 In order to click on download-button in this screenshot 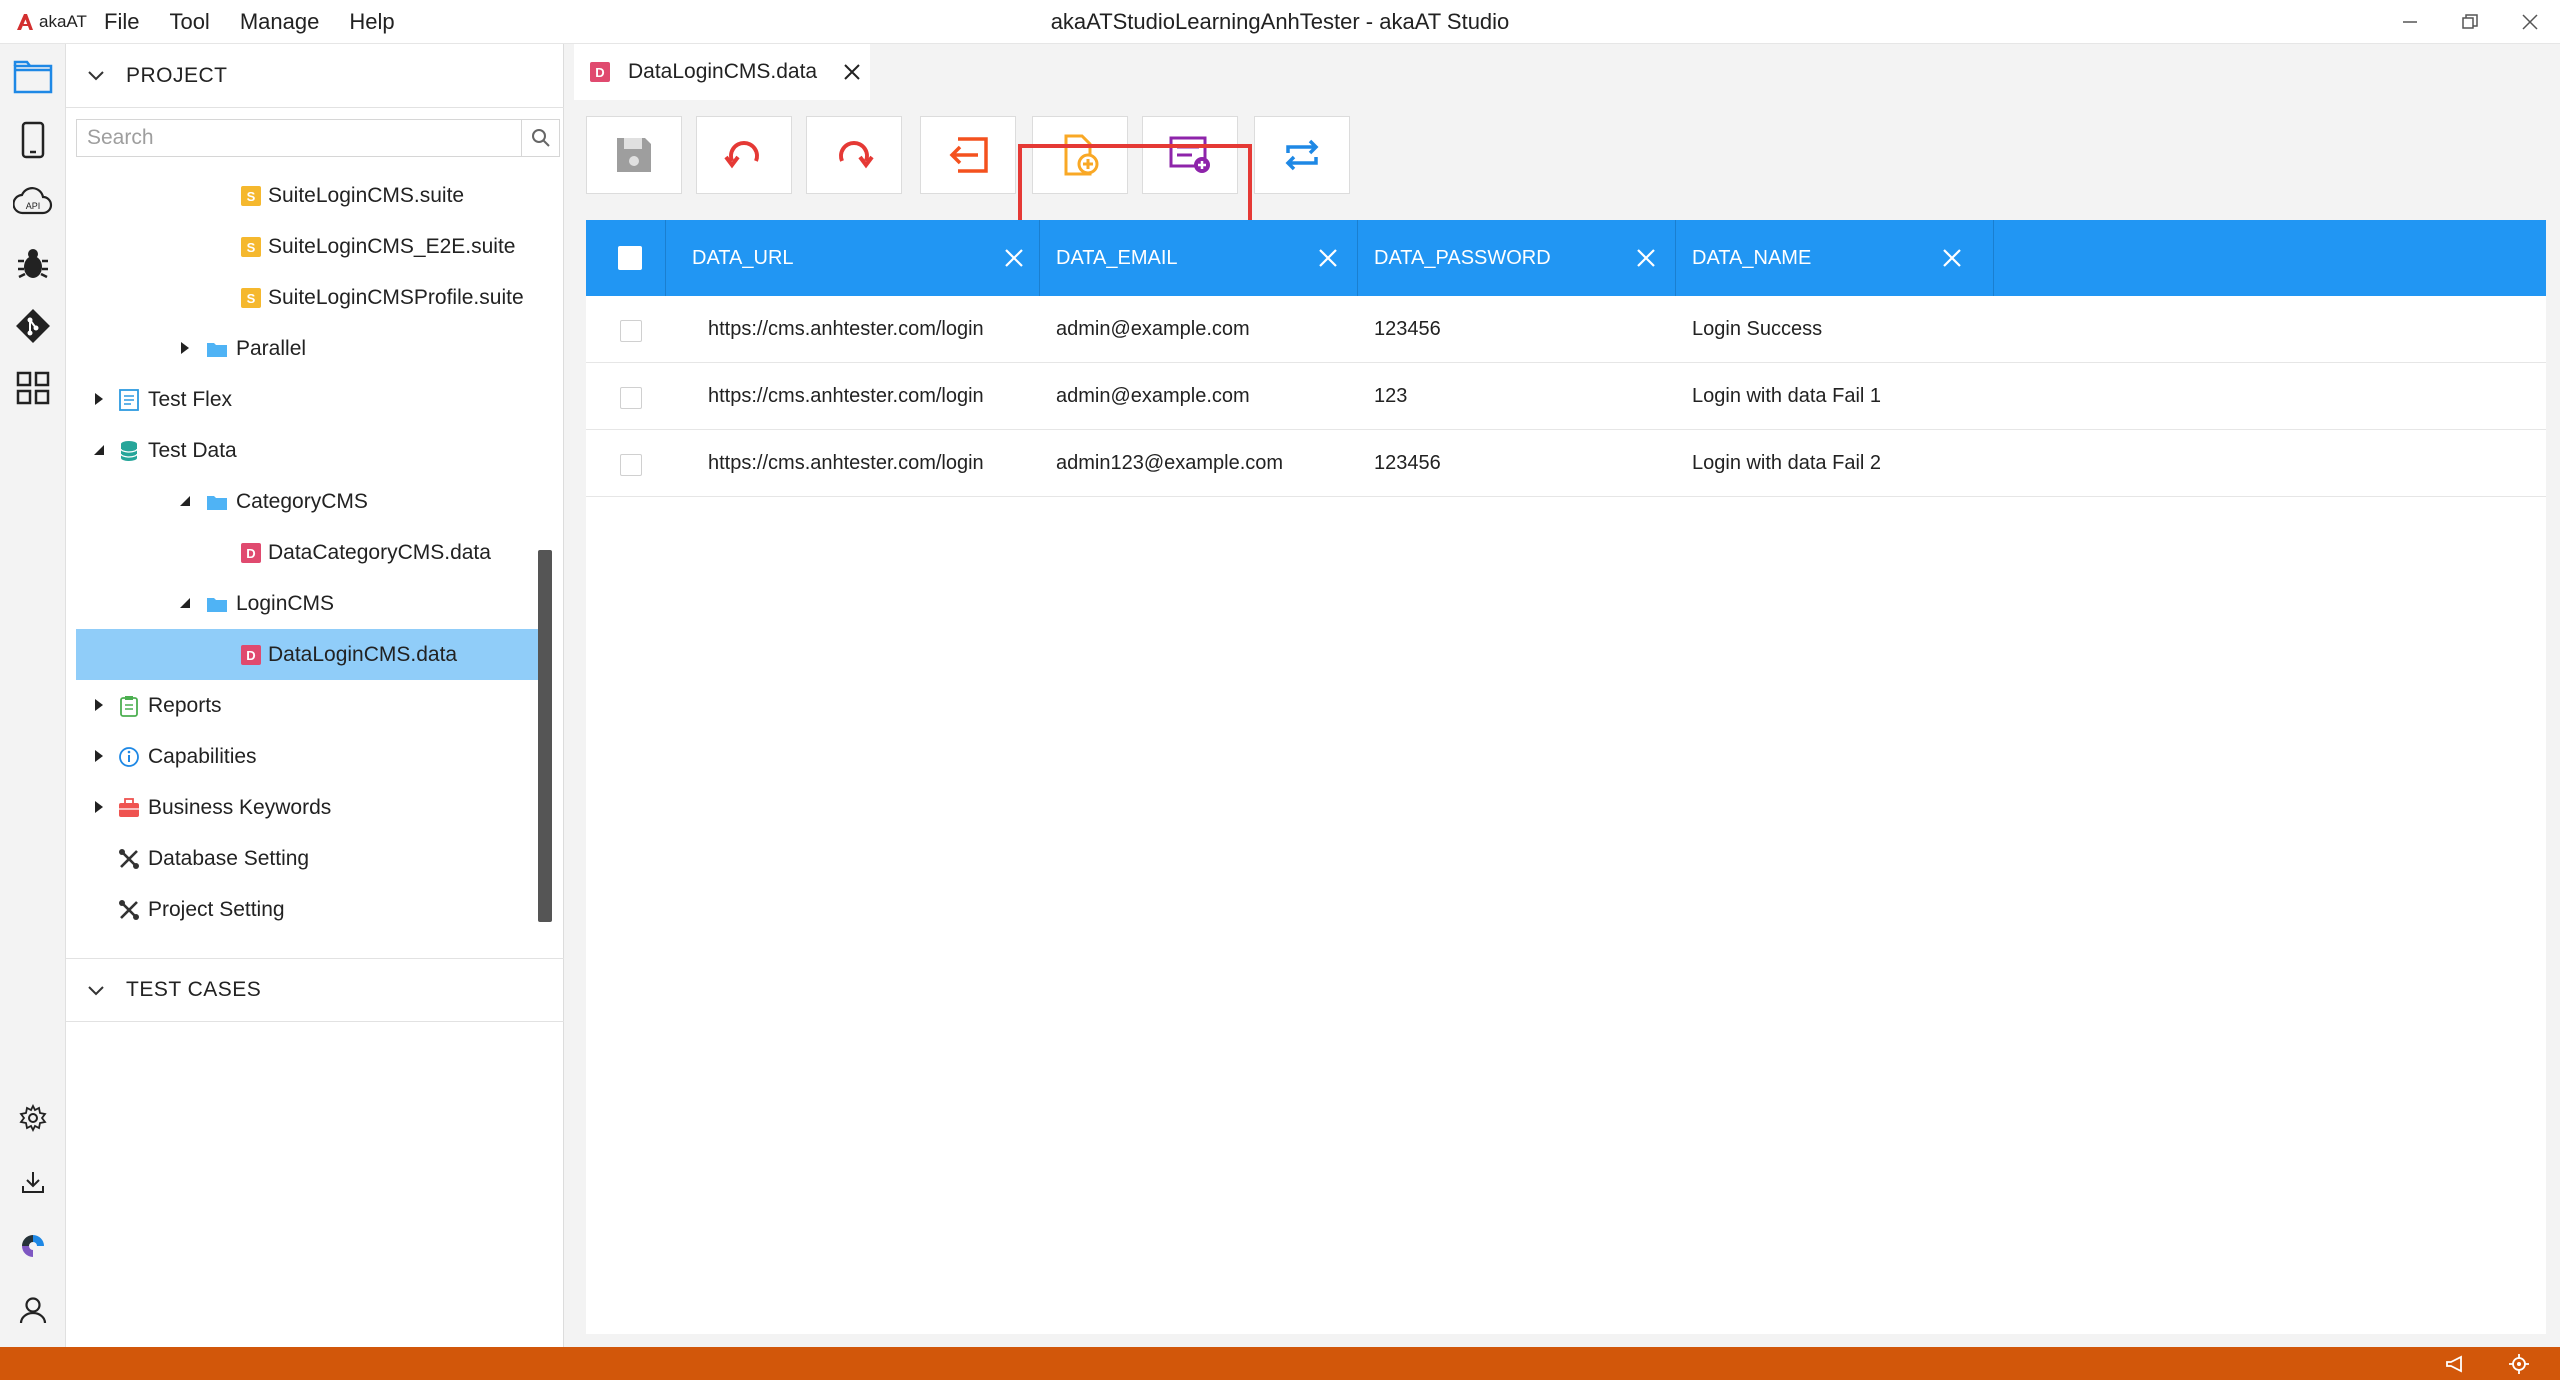, I will do `click(33, 1182)`.